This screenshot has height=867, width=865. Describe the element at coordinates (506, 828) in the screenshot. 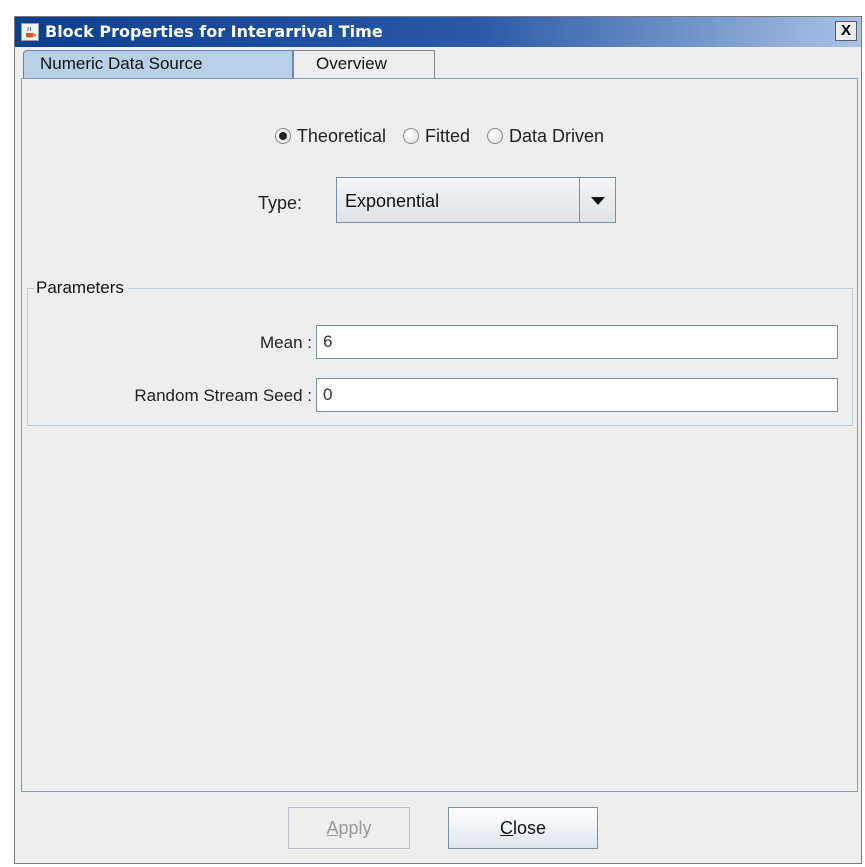

I see `close-mnemonic: C` at that location.